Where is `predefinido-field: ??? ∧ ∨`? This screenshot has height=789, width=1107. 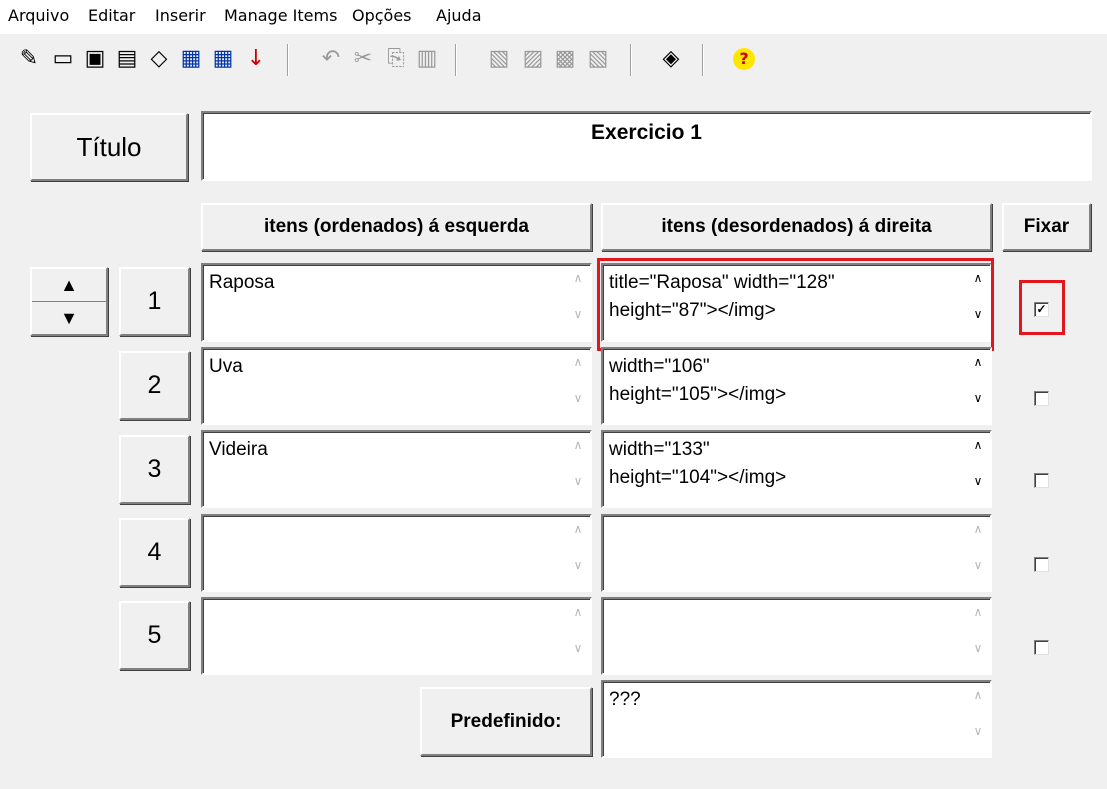
predefinido-field: ??? ∧ ∨ is located at coordinates (796, 719).